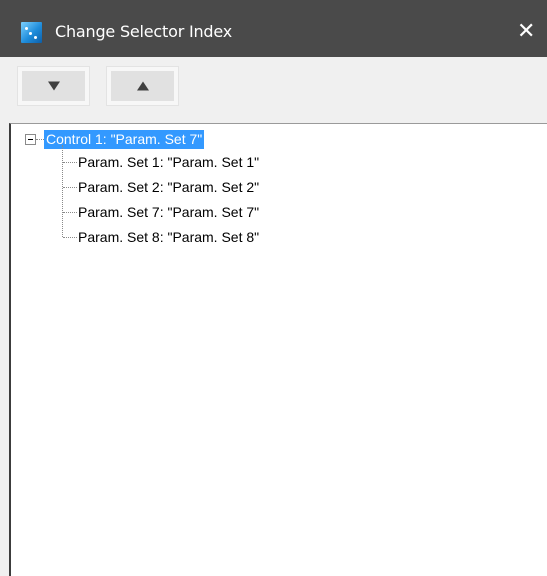 This screenshot has height=576, width=547. Describe the element at coordinates (30, 139) in the screenshot. I see `collapse-icon` at that location.